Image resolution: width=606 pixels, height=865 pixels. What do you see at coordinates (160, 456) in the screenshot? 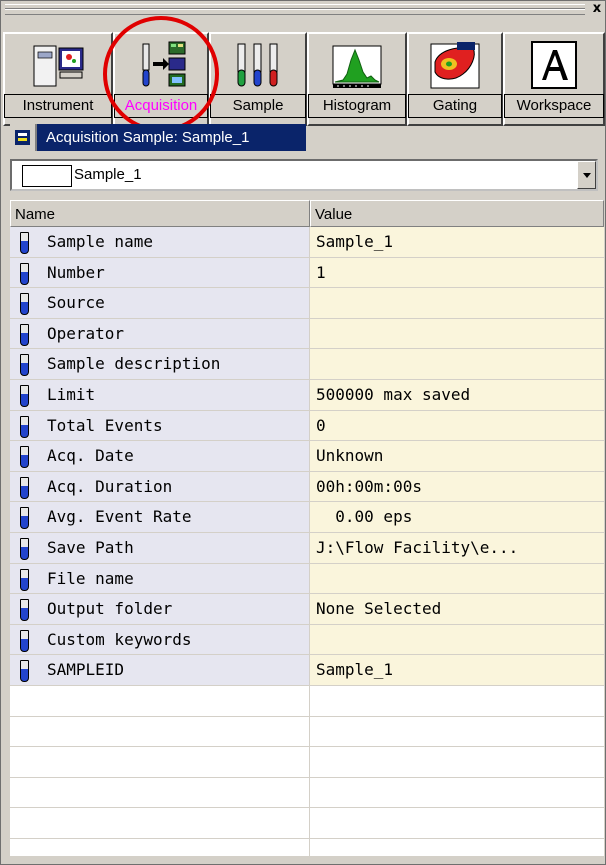
I see `property-name-cell: Acq. Date` at bounding box center [160, 456].